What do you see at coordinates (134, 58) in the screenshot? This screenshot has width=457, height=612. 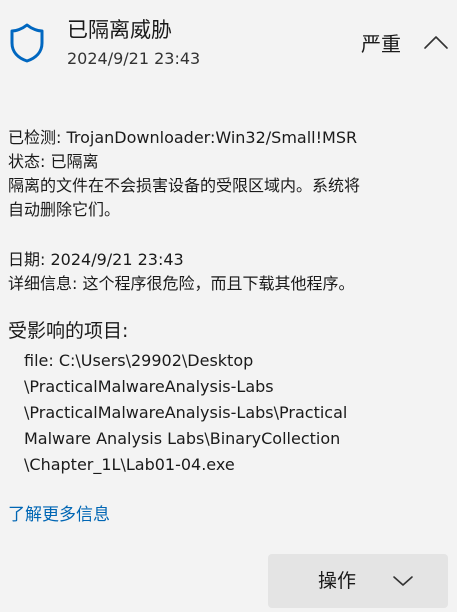 I see `threat-date: 2024/9/21 23:43` at bounding box center [134, 58].